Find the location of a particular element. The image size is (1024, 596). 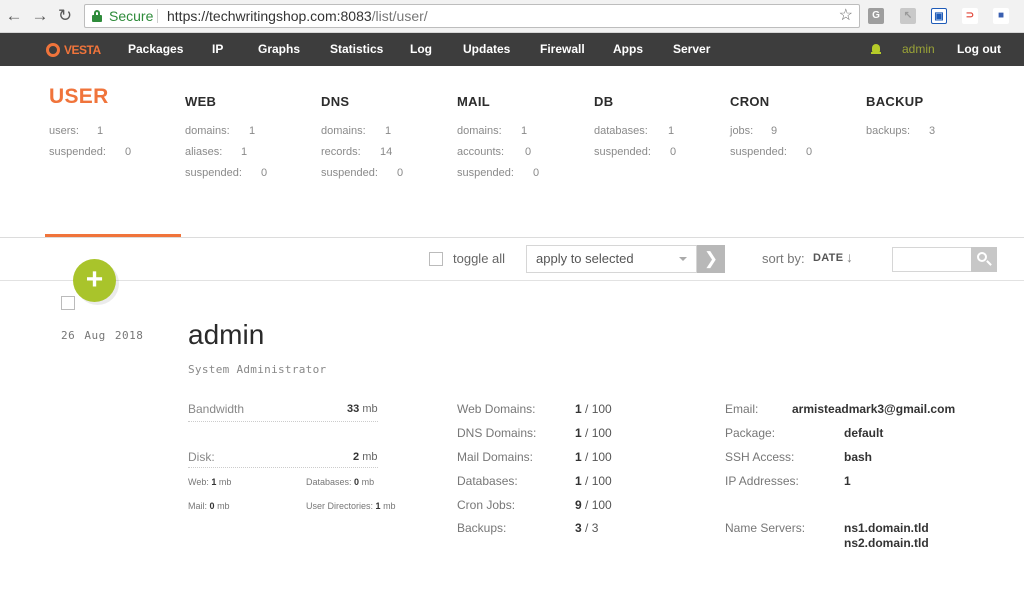

ip-value: 1 is located at coordinates (847, 481).